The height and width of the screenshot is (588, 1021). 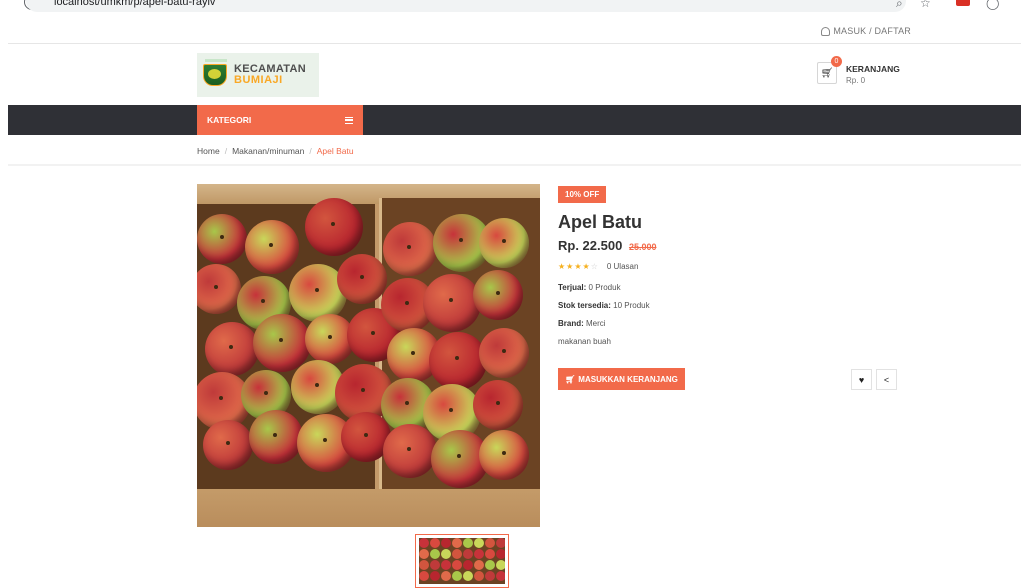 What do you see at coordinates (208, 151) in the screenshot?
I see `breadcrumb-home: Home` at bounding box center [208, 151].